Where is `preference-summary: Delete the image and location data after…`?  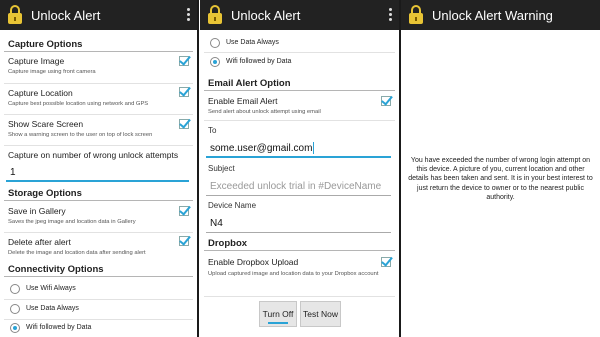 preference-summary: Delete the image and location data after… is located at coordinates (77, 253).